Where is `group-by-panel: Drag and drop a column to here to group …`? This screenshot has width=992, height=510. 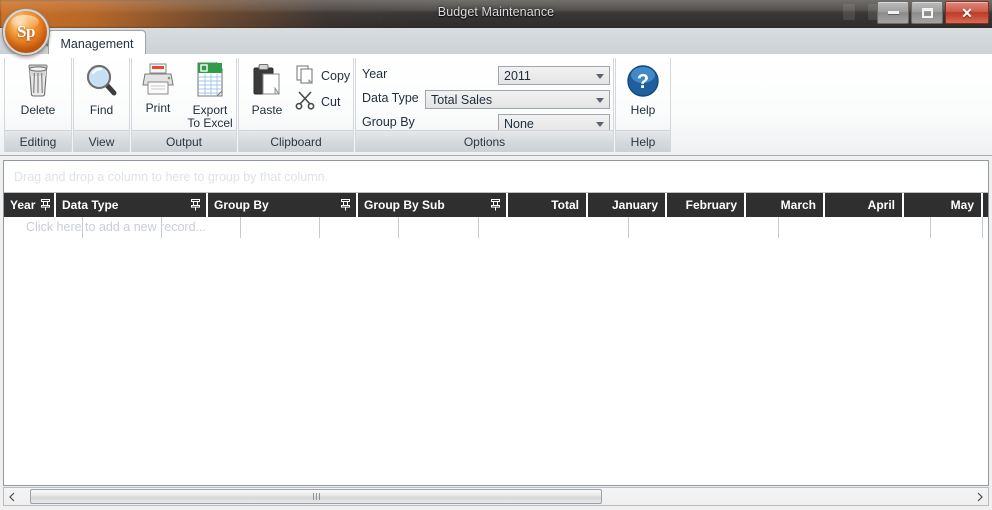 group-by-panel: Drag and drop a column to here to group … is located at coordinates (496, 177).